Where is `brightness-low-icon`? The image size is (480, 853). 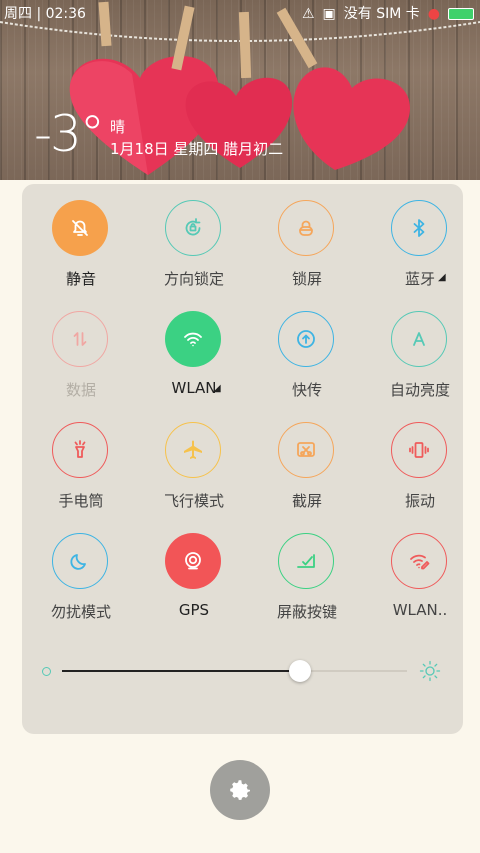
brightness-low-icon is located at coordinates (46, 671).